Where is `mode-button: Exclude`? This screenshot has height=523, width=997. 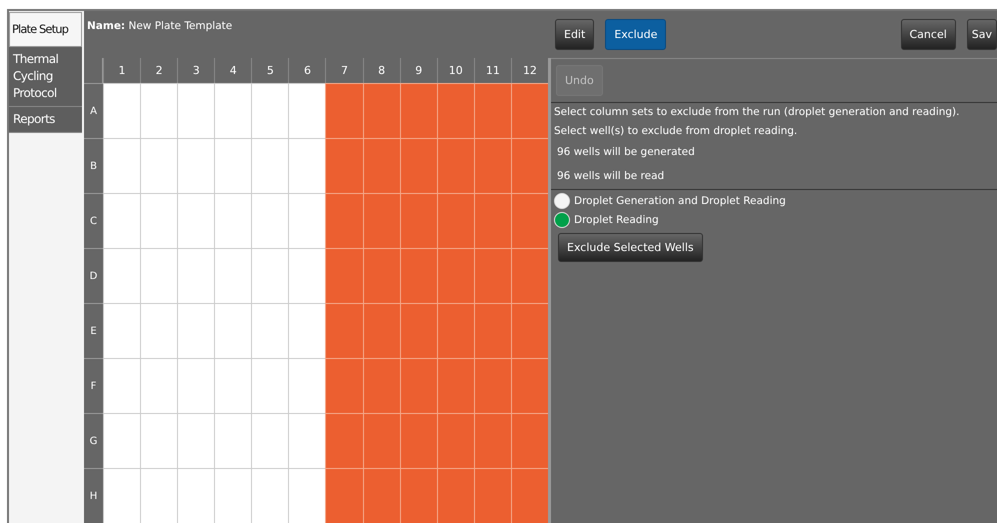 mode-button: Exclude is located at coordinates (635, 34).